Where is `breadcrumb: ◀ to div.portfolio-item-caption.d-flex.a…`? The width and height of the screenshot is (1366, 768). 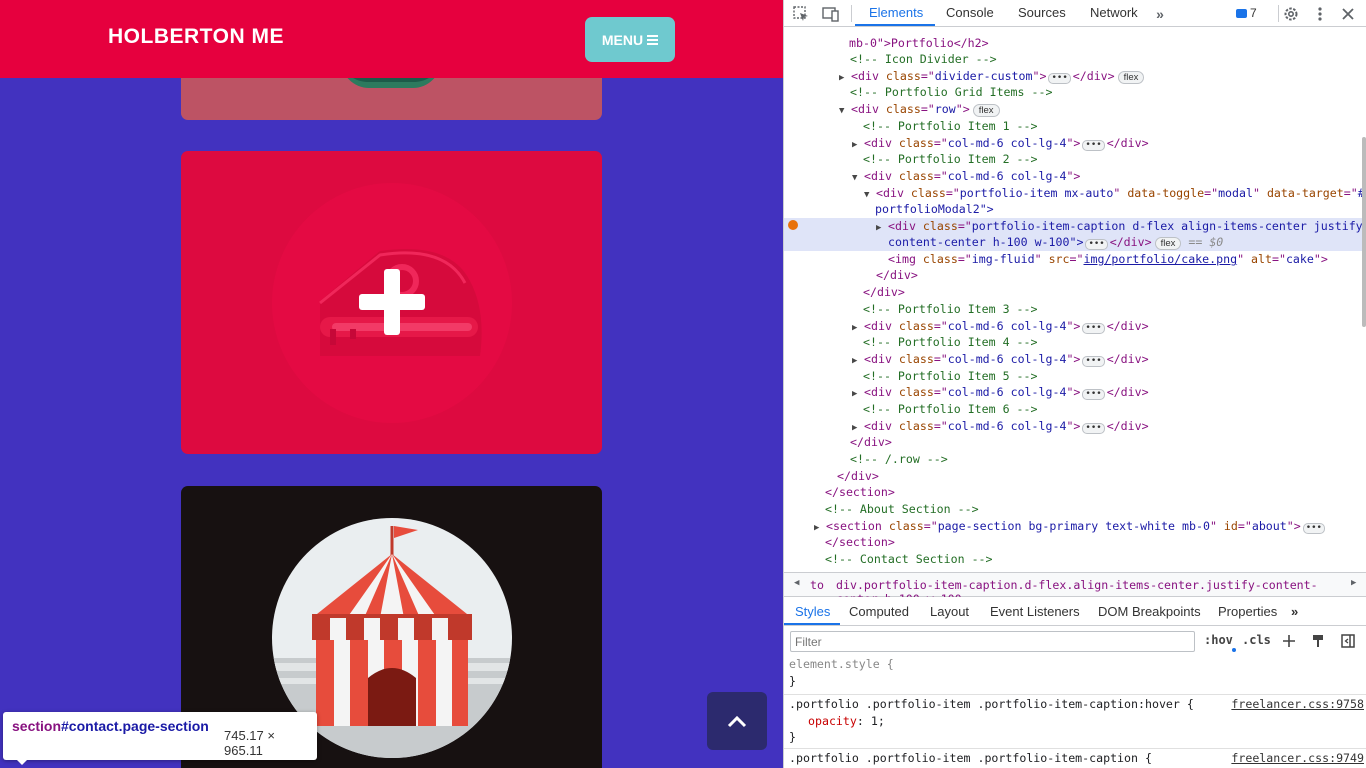 breadcrumb: ◀ to div.portfolio-item-caption.d-flex.a… is located at coordinates (1075, 589).